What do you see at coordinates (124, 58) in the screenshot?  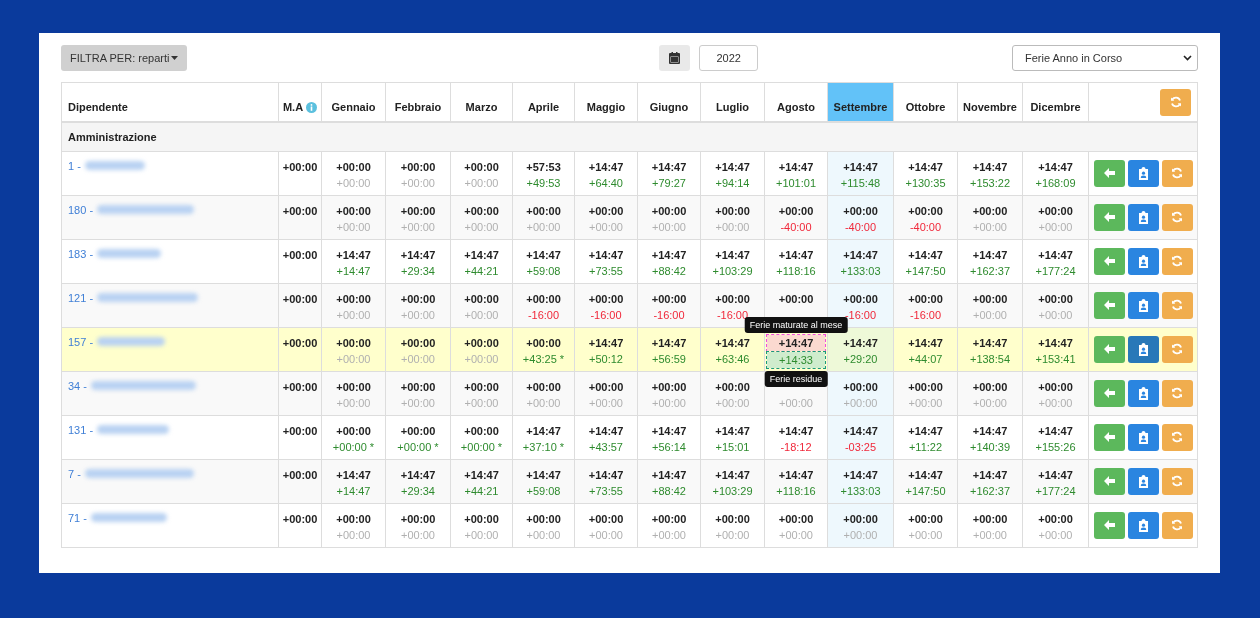 I see `filter-dropdown-button: FILTRA PER: reparti` at bounding box center [124, 58].